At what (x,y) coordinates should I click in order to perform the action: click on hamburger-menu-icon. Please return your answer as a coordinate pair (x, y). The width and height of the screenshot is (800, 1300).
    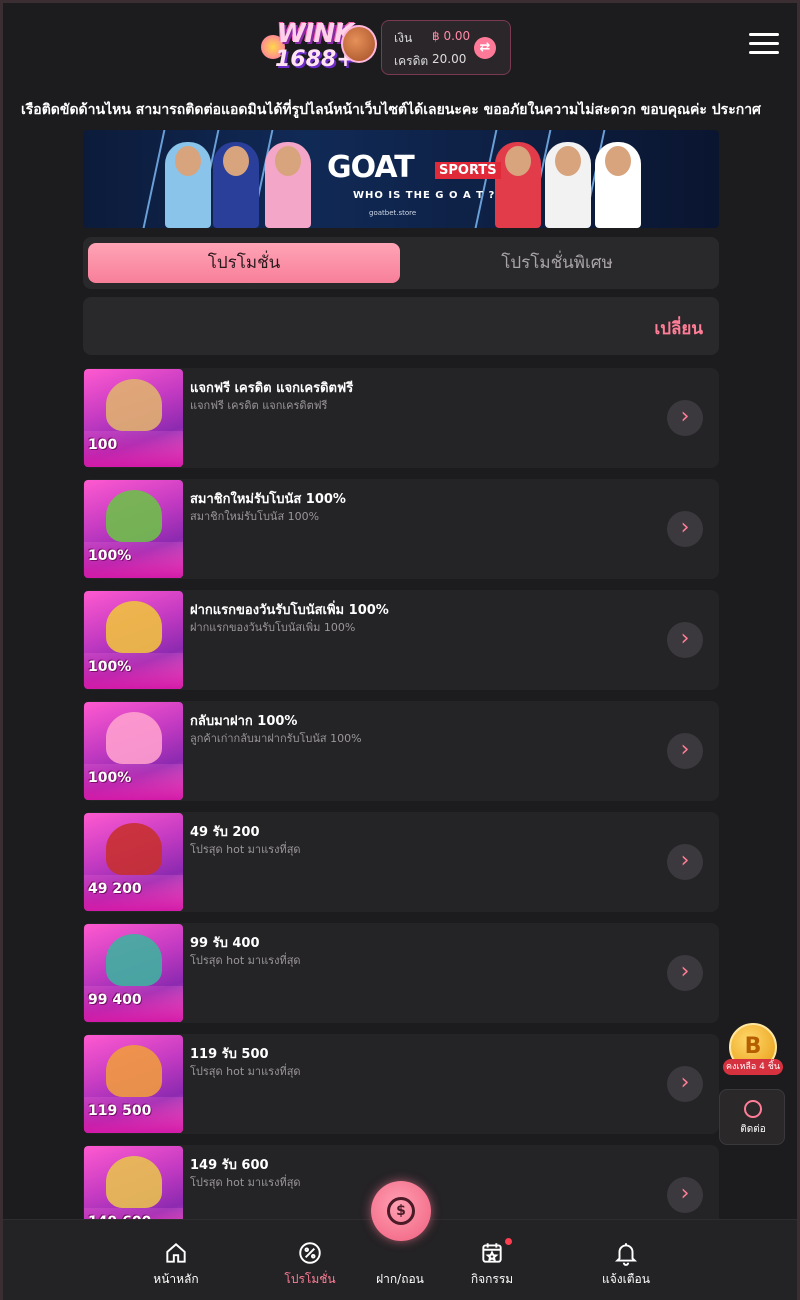
    Looking at the image, I should click on (764, 45).